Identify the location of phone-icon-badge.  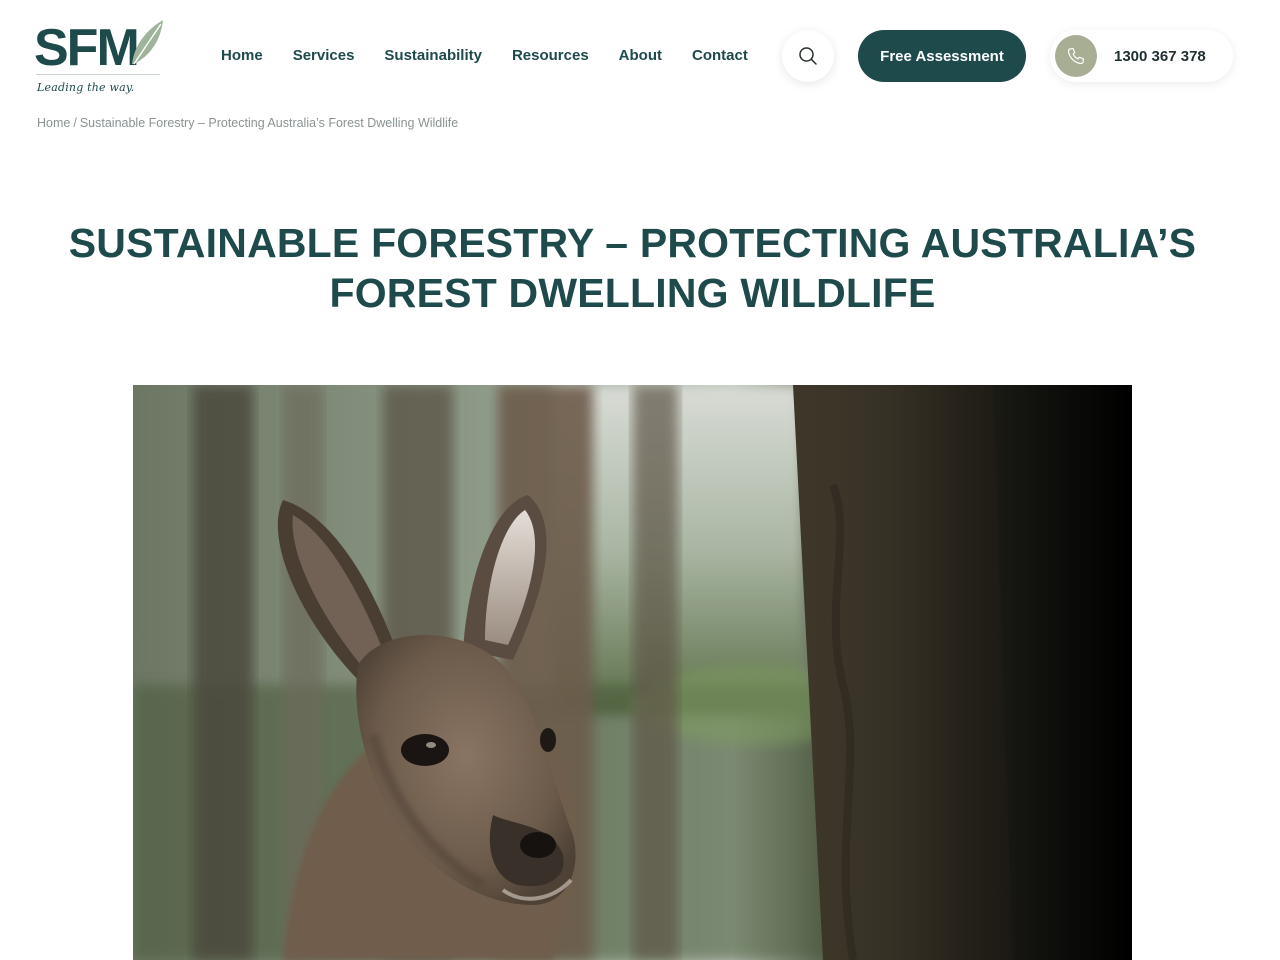
(1076, 56).